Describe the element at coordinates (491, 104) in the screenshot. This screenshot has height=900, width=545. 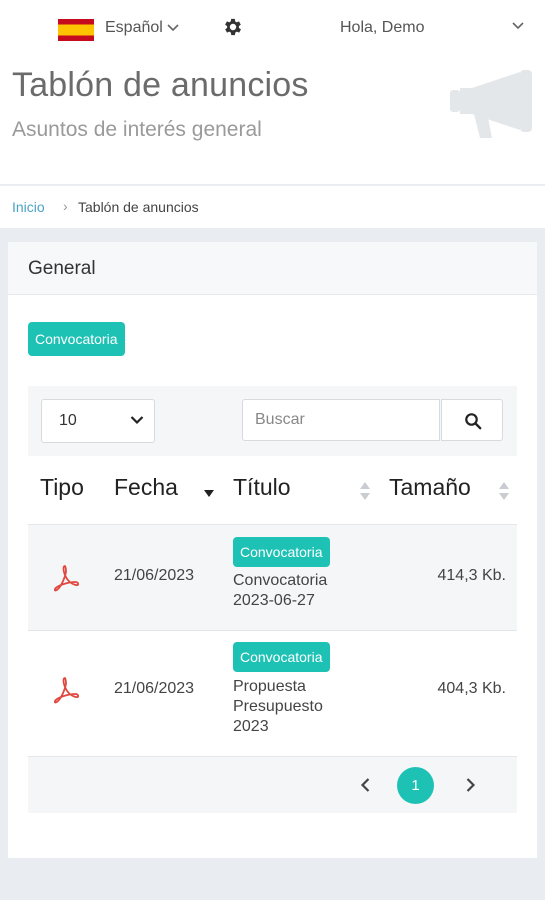
I see `megaphone-icon` at that location.